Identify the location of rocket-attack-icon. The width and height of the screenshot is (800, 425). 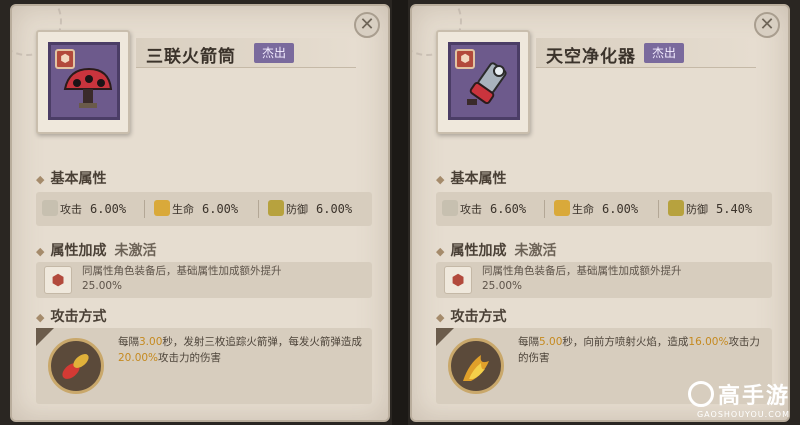
(76, 366).